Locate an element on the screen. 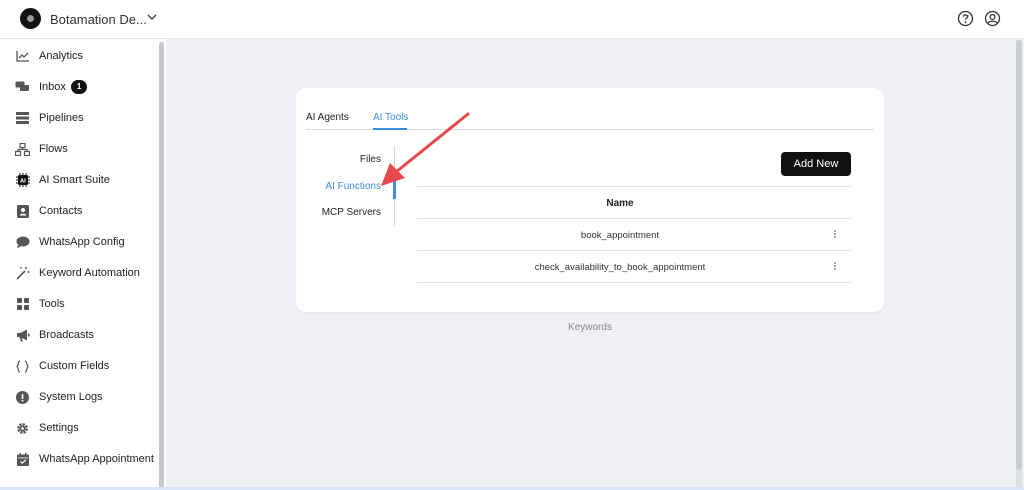 Image resolution: width=1024 pixels, height=490 pixels. braces-icon is located at coordinates (22, 366).